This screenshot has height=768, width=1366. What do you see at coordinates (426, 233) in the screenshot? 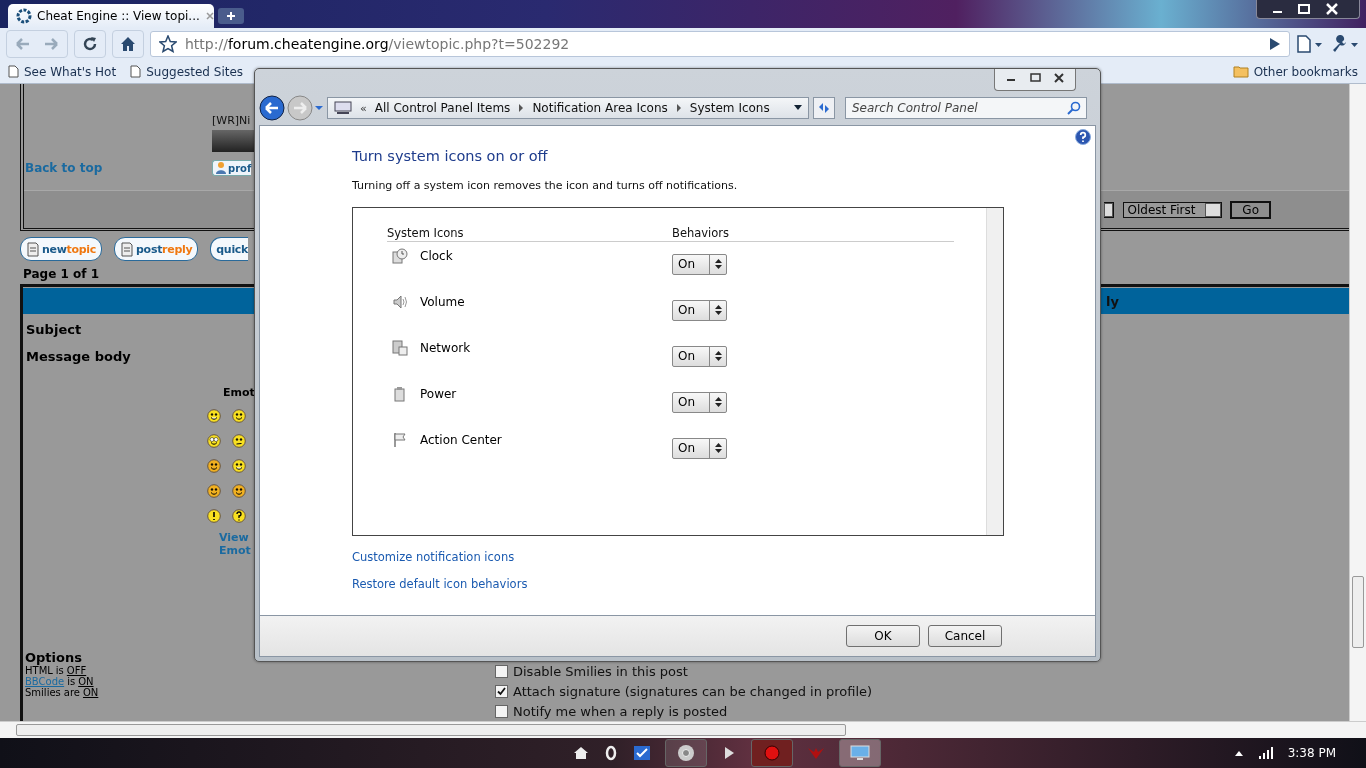
I see `column-header: System Icons` at bounding box center [426, 233].